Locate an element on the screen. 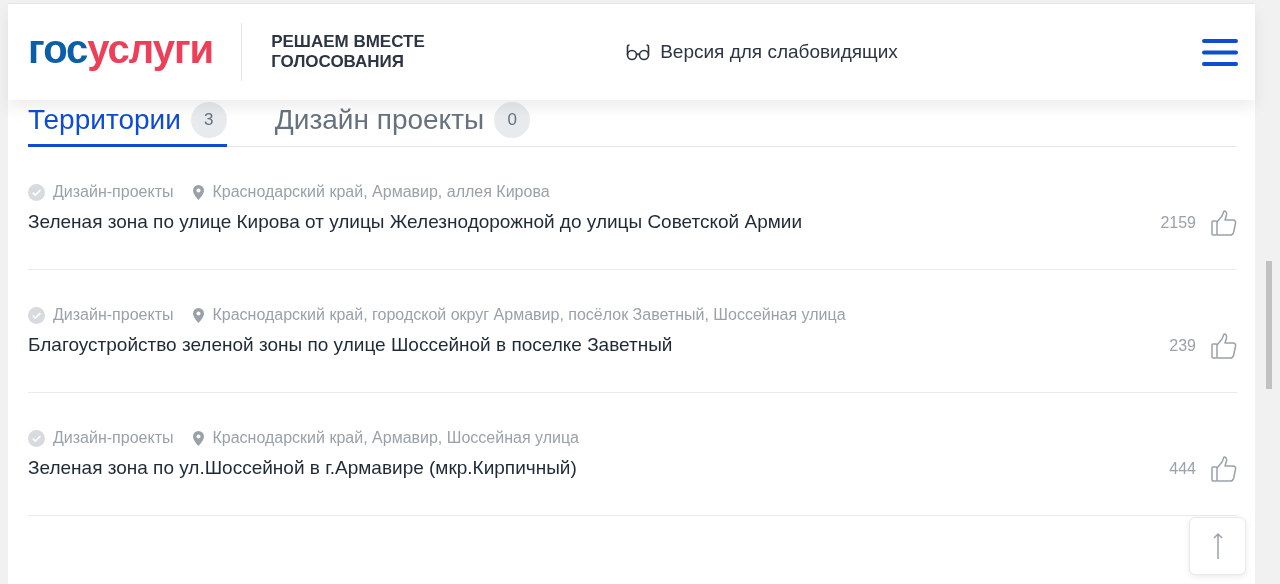  vote-count: 2159 is located at coordinates (1178, 223).